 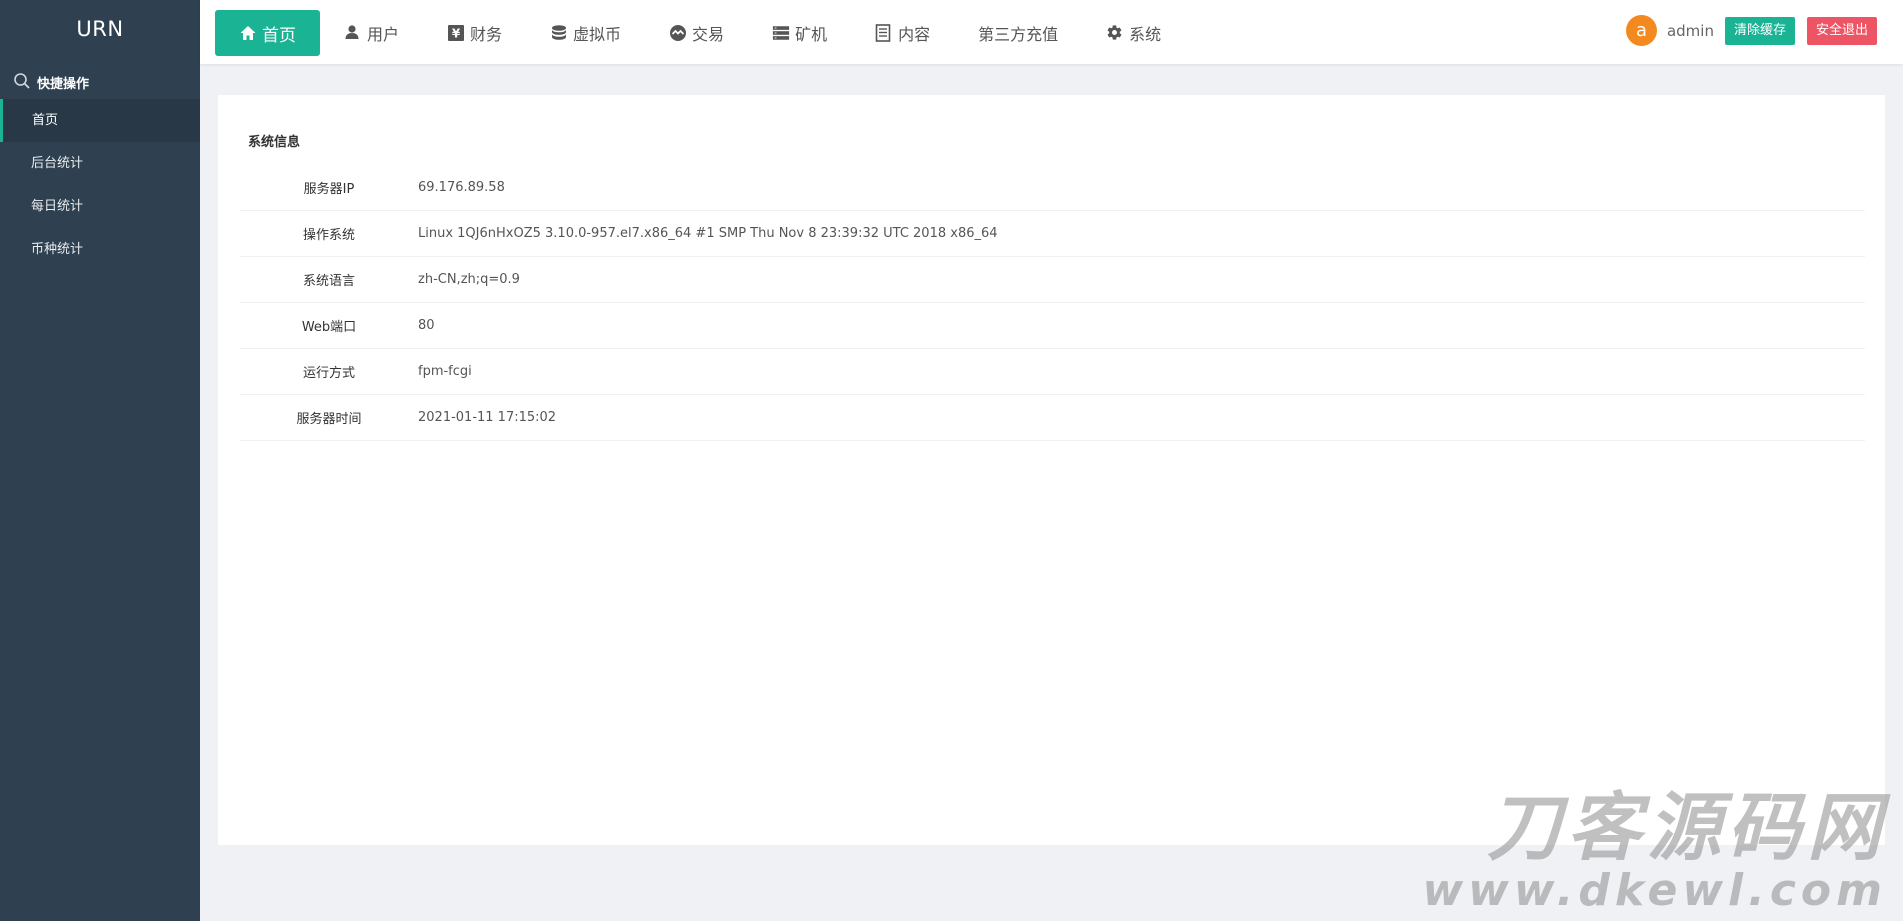 I want to click on sidebar-item-label: 首页, so click(x=45, y=120).